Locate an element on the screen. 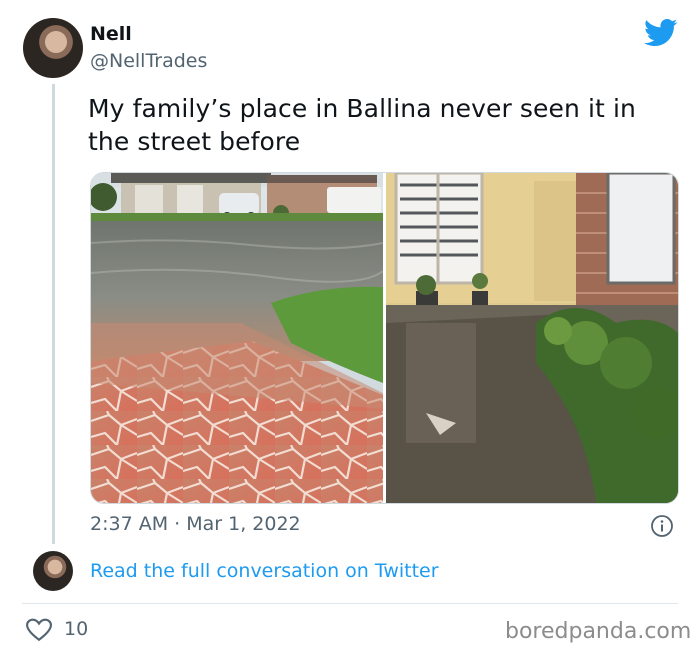 This screenshot has width=700, height=656. divider is located at coordinates (350, 603).